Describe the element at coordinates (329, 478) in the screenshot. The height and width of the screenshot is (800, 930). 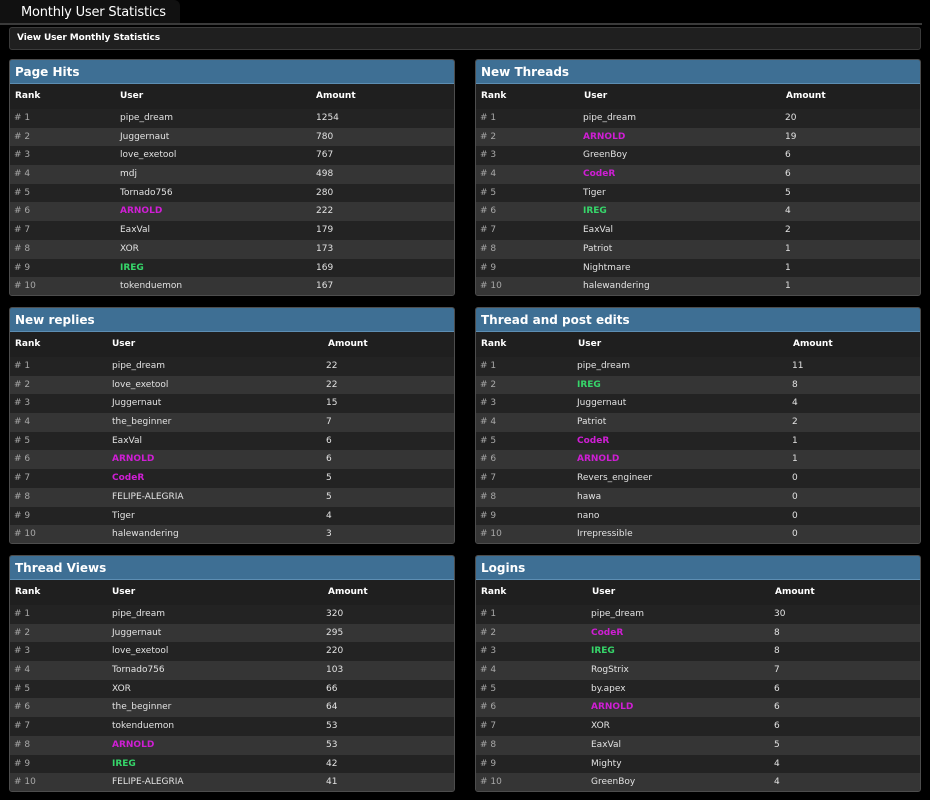
I see `amount-cell: 5` at that location.